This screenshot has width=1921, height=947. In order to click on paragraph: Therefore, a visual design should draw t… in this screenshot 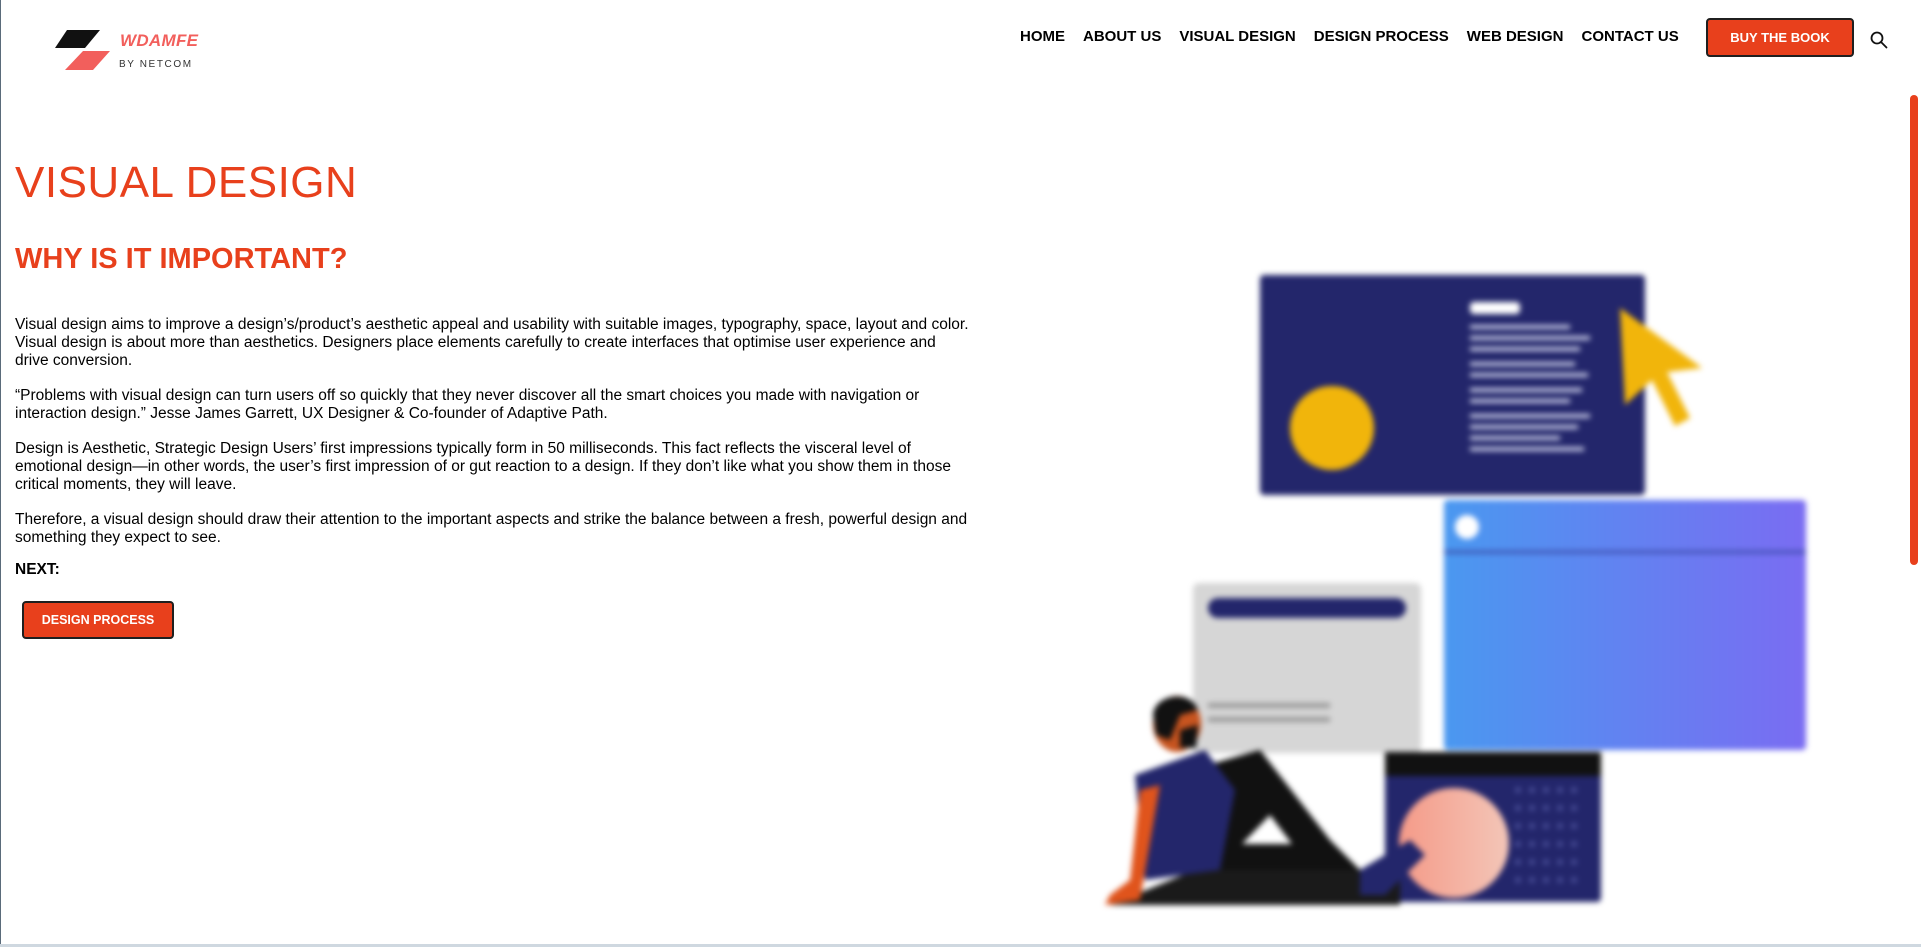, I will do `click(491, 528)`.